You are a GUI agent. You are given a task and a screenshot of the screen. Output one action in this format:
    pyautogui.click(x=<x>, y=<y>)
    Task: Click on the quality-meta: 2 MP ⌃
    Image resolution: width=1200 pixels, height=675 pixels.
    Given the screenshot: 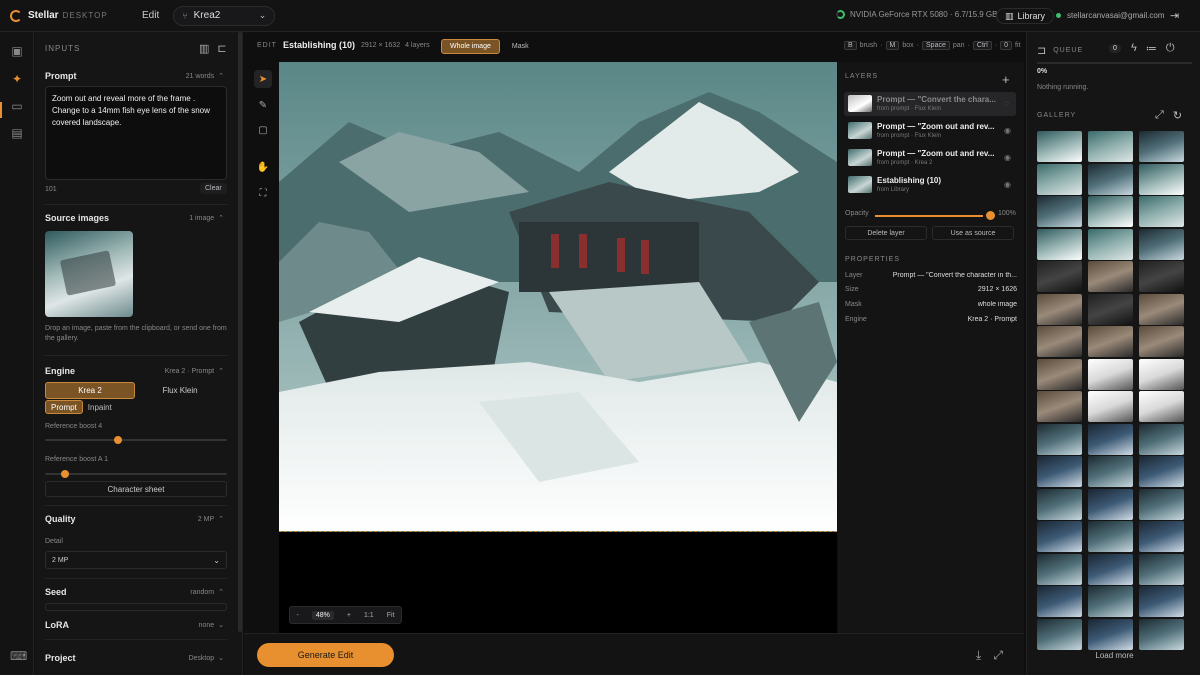 What is the action you would take?
    pyautogui.click(x=211, y=519)
    